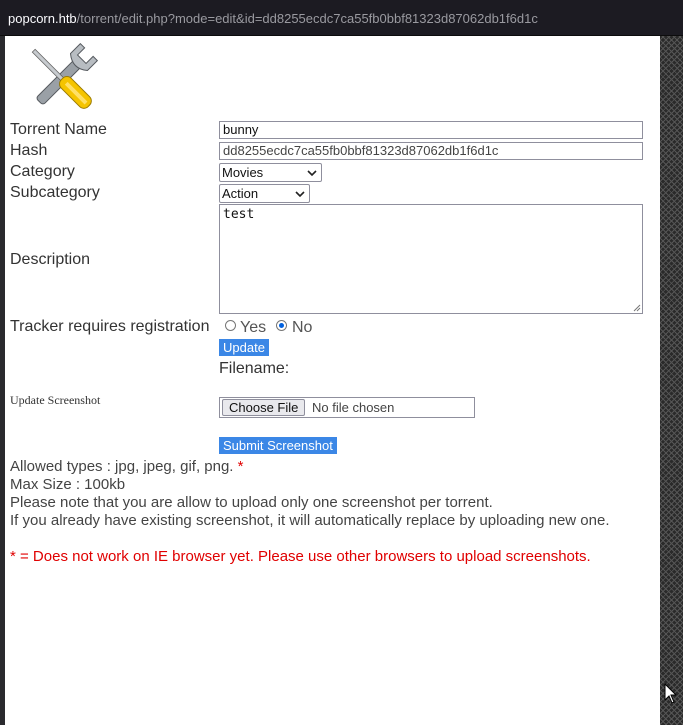 This screenshot has height=725, width=683. Describe the element at coordinates (243, 172) in the screenshot. I see `category-value: Movies` at that location.